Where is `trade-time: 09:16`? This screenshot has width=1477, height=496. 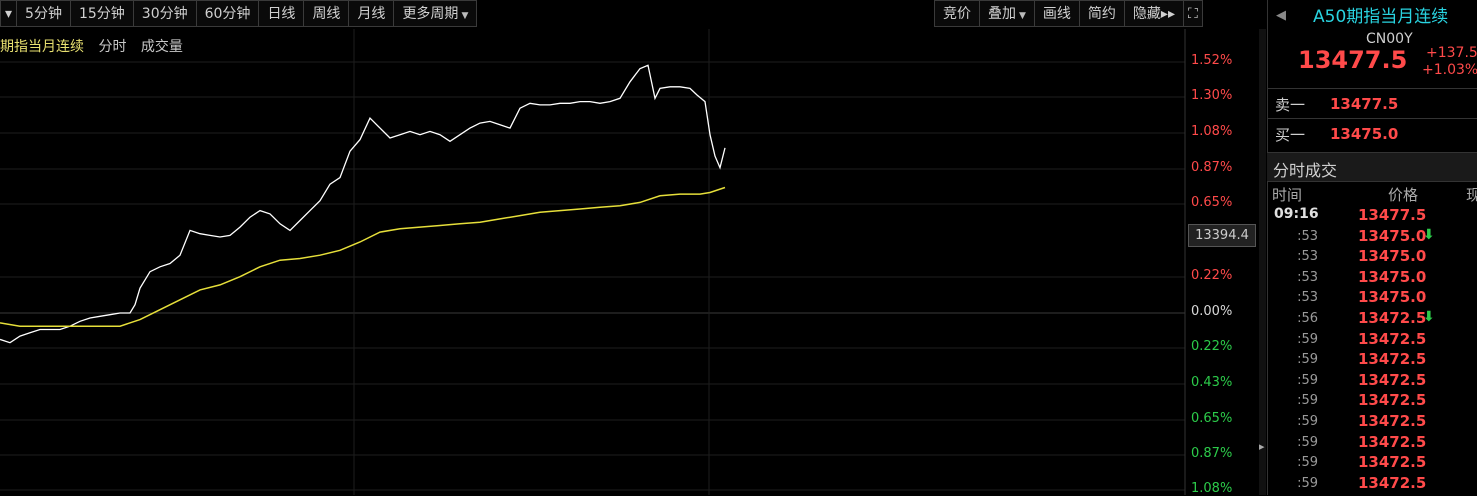 trade-time: 09:16 is located at coordinates (1296, 214).